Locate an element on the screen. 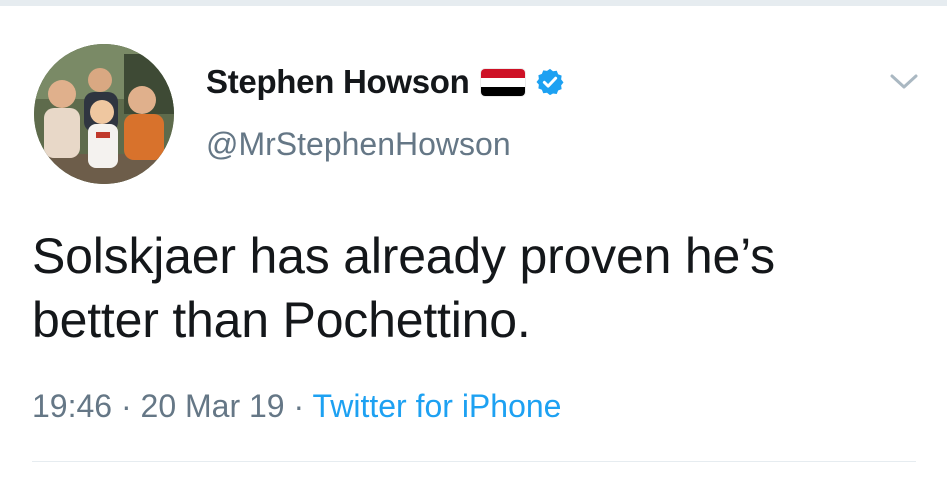  user-handle: @MrStephenHowson is located at coordinates (385, 144).